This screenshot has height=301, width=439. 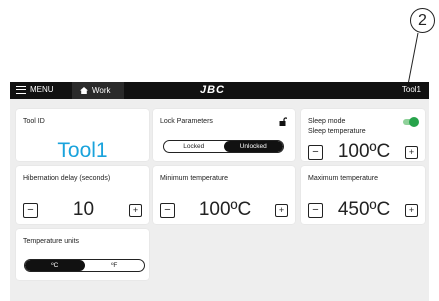 What do you see at coordinates (224, 195) in the screenshot?
I see `minimum-temperature-card: Minimum temperature − 100ºC +` at bounding box center [224, 195].